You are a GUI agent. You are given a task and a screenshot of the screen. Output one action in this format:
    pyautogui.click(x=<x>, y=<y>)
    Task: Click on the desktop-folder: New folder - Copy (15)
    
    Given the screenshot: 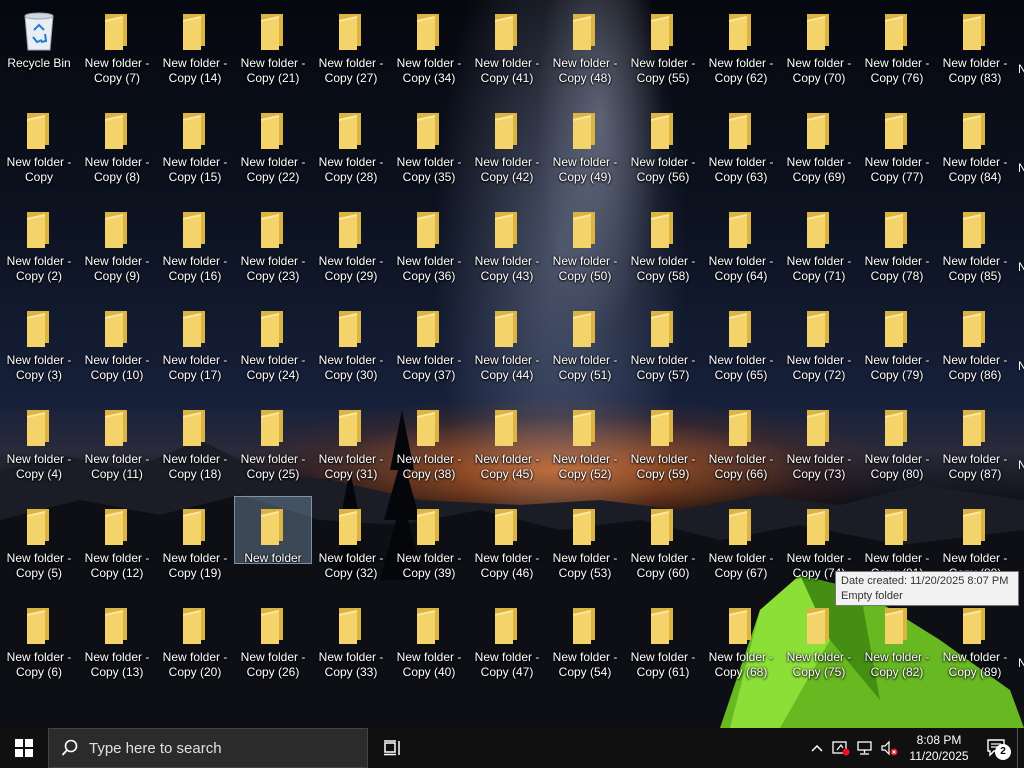 What is the action you would take?
    pyautogui.click(x=195, y=148)
    